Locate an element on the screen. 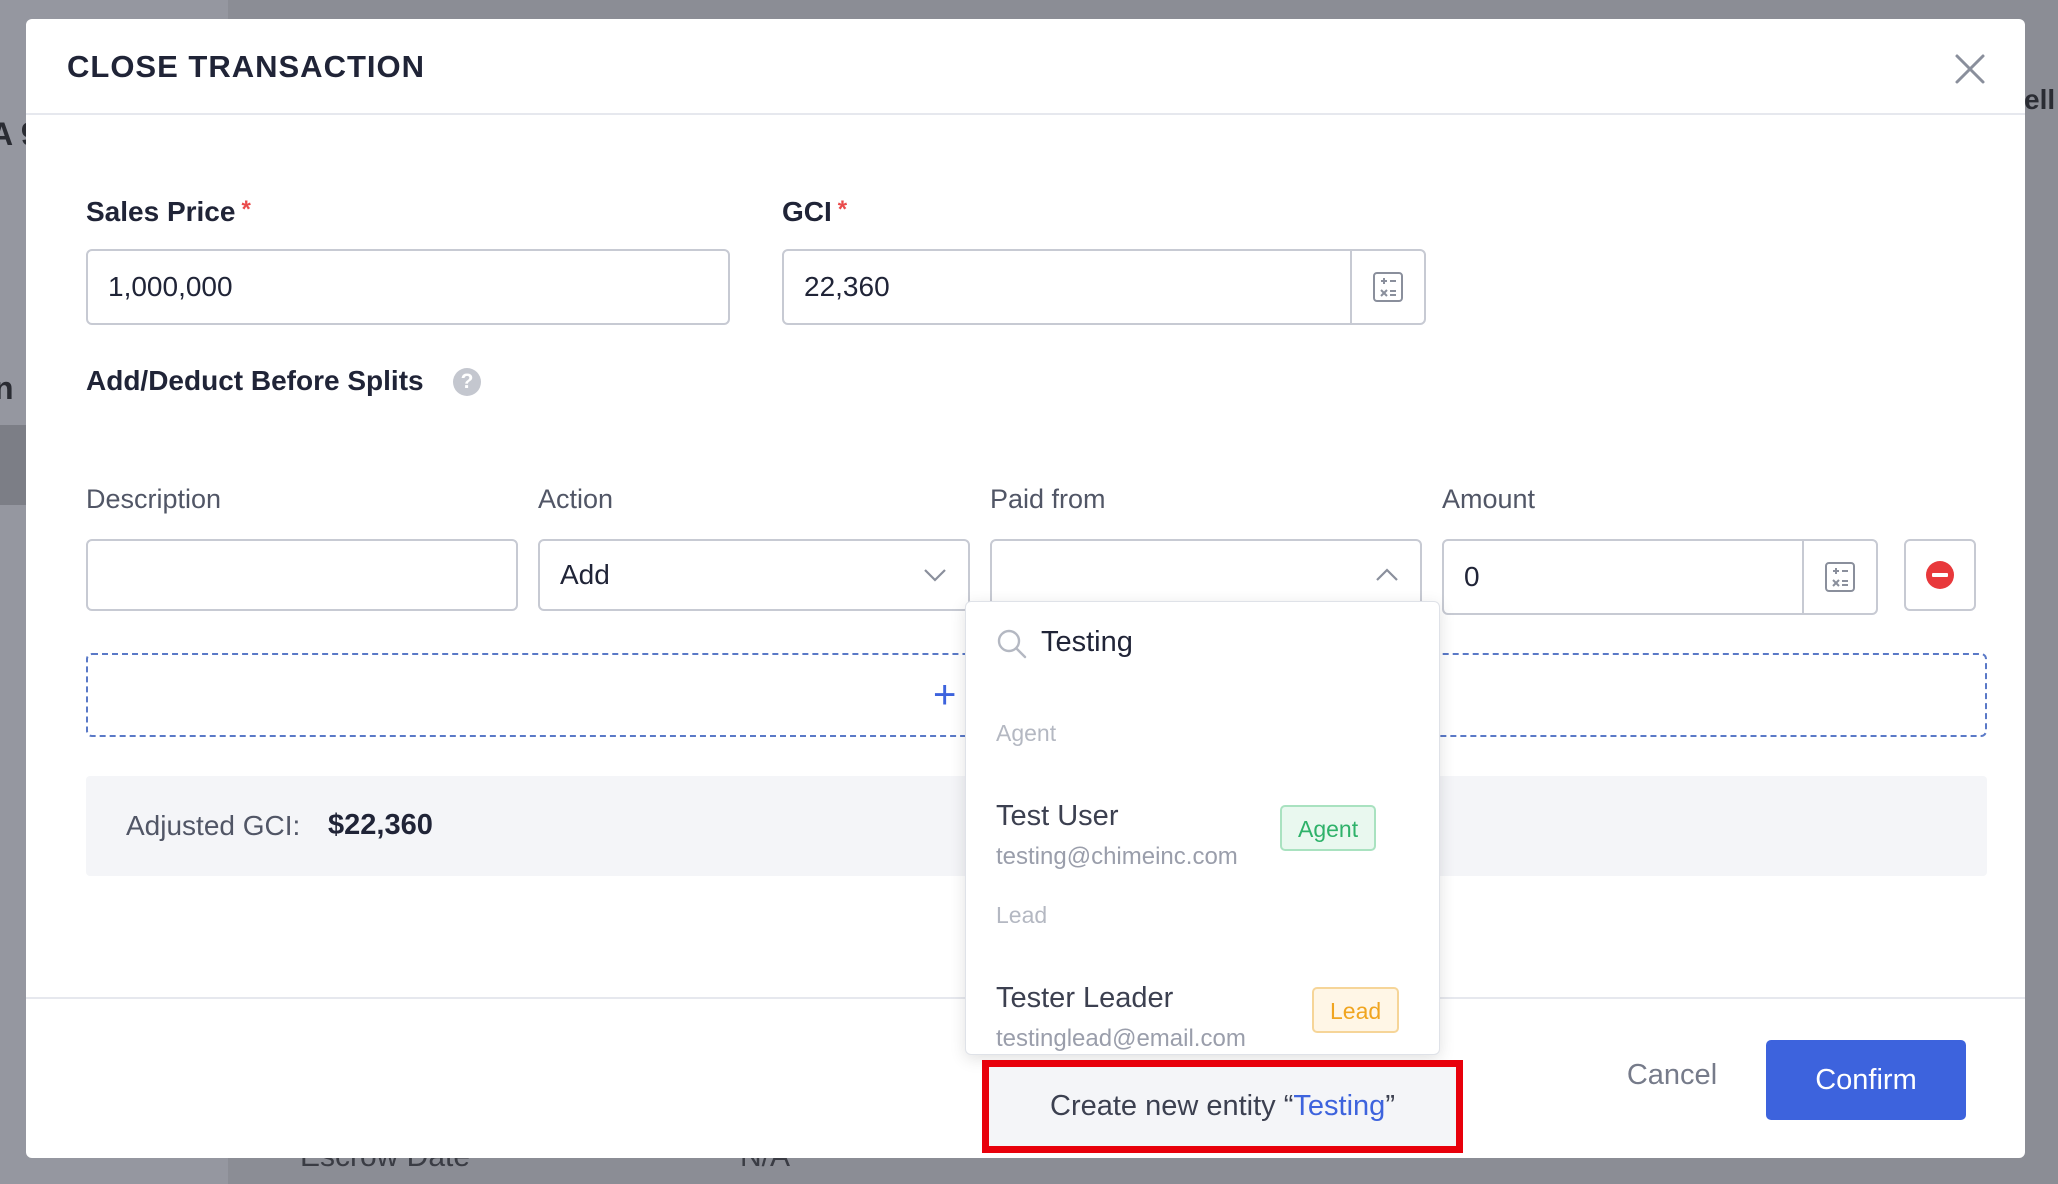 This screenshot has height=1184, width=2058. remove-icon is located at coordinates (1940, 575).